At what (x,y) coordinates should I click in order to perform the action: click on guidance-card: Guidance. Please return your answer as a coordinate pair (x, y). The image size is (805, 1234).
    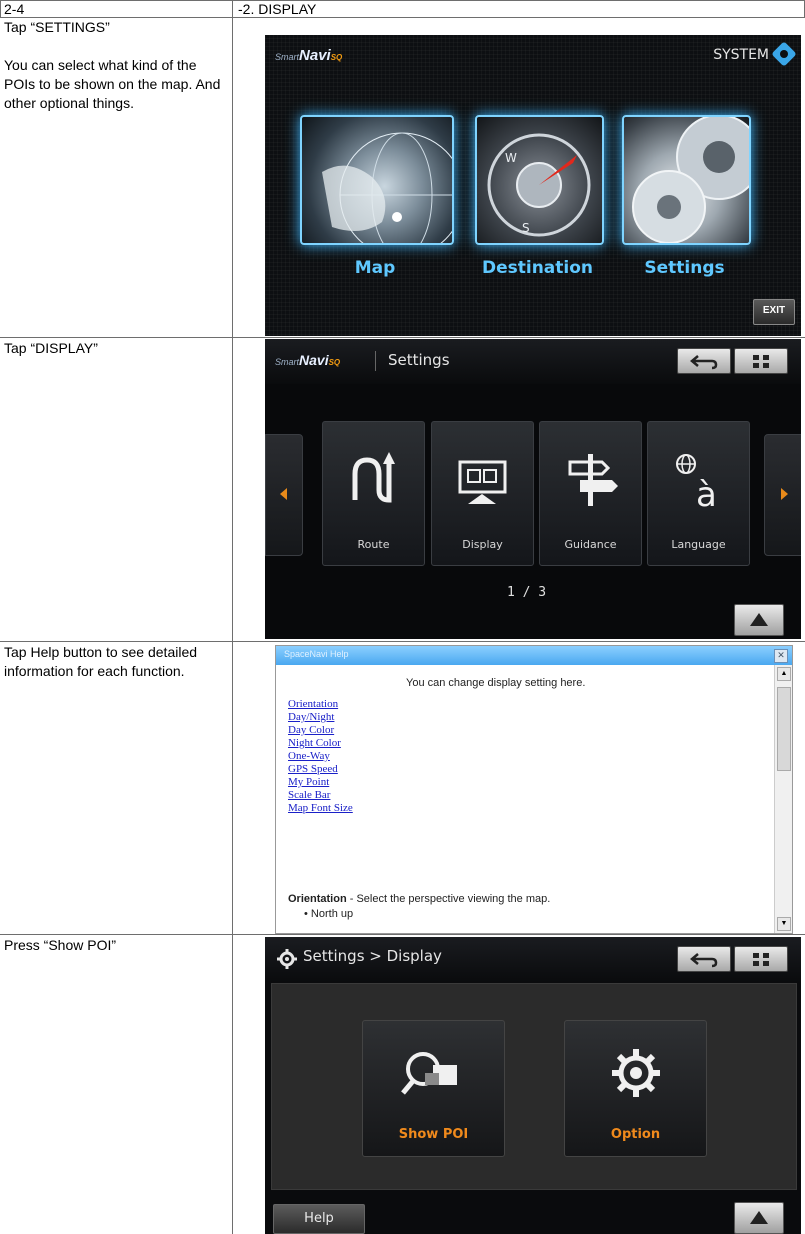
    Looking at the image, I should click on (590, 493).